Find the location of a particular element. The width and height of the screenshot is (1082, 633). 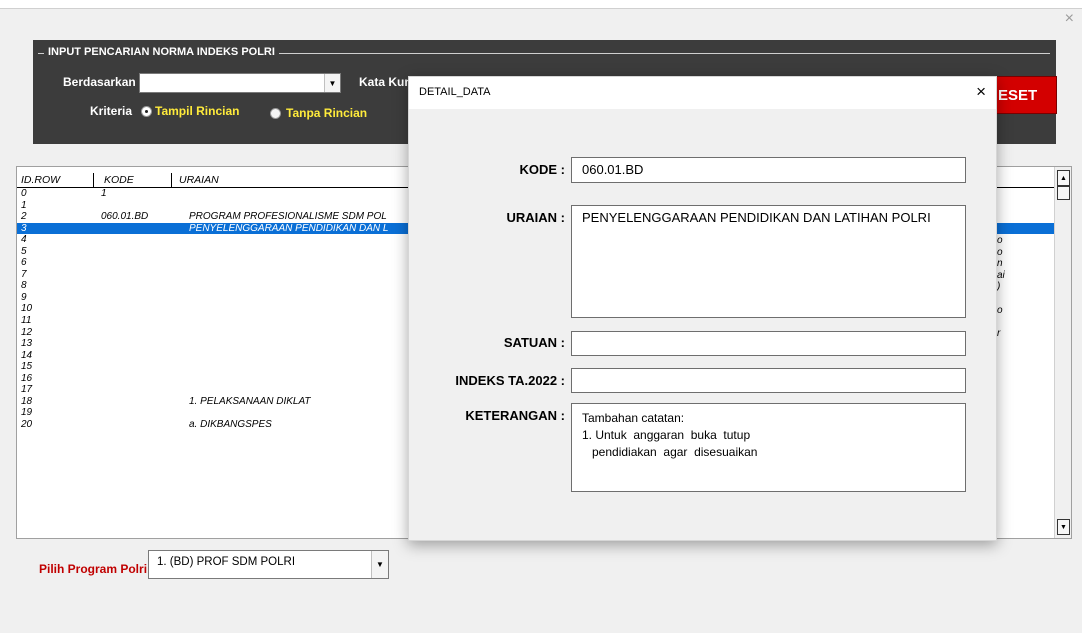

cell-id-row: 11 is located at coordinates (26, 321).